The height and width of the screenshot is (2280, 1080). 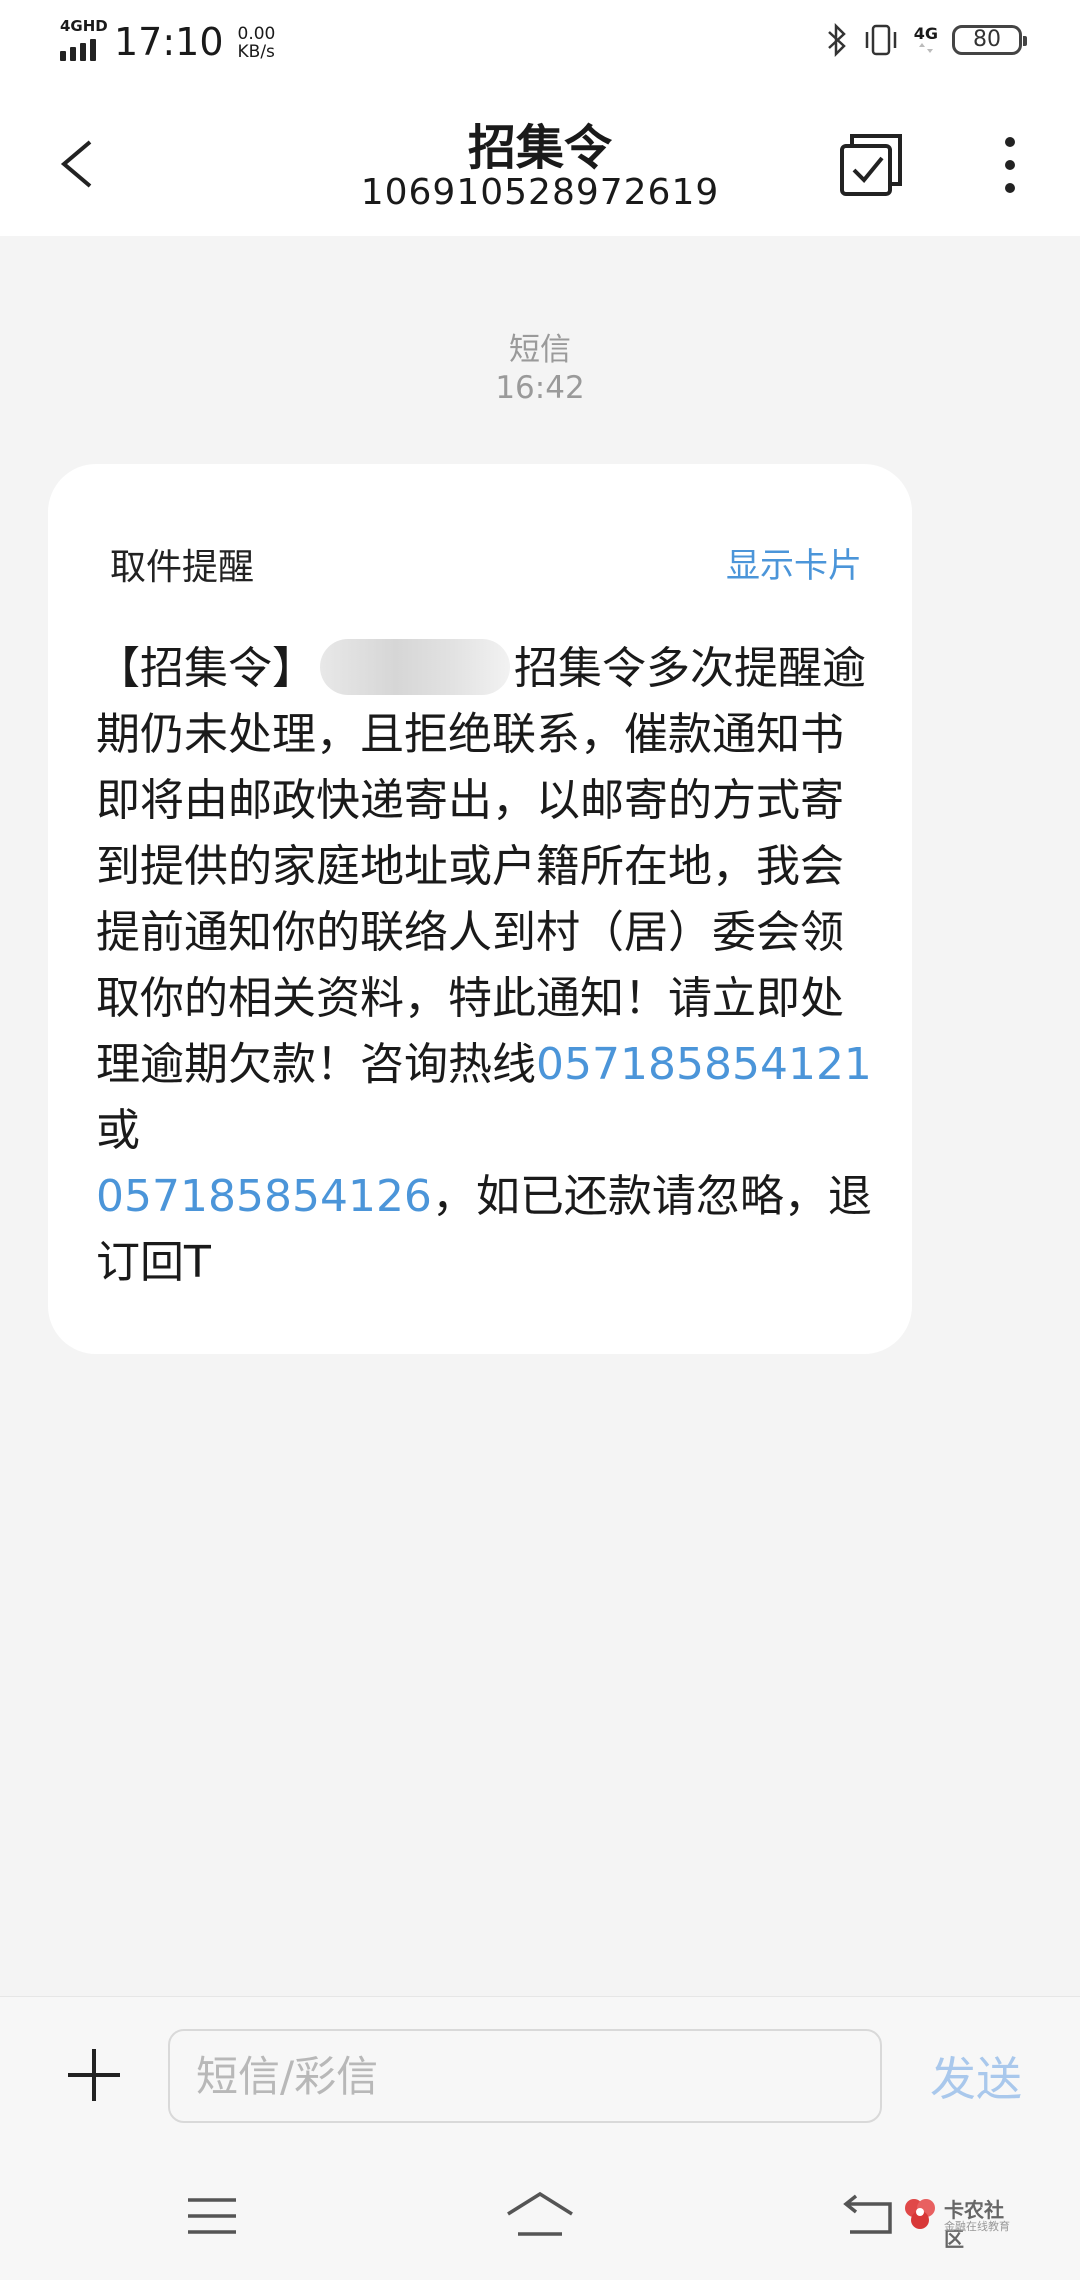 I want to click on system-nav-bar: 卡农社区 金融在线教育, so click(x=540, y=2213).